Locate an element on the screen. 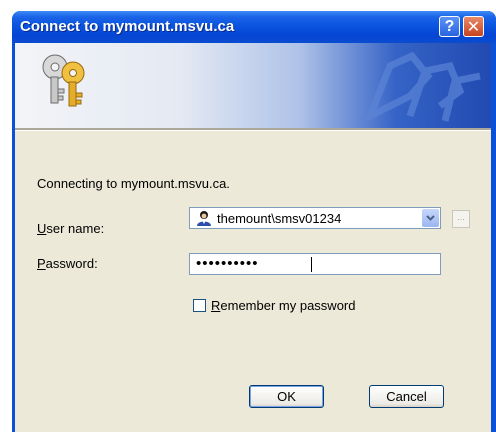  remember-password-label: Remember my password is located at coordinates (283, 305).